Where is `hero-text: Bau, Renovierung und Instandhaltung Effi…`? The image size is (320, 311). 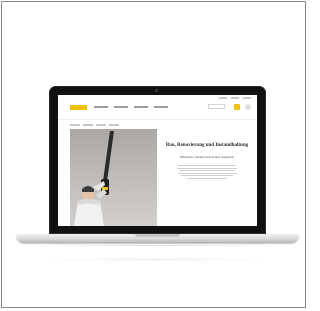 hero-text: Bau, Renovierung und Instandhaltung Effi… is located at coordinates (207, 162).